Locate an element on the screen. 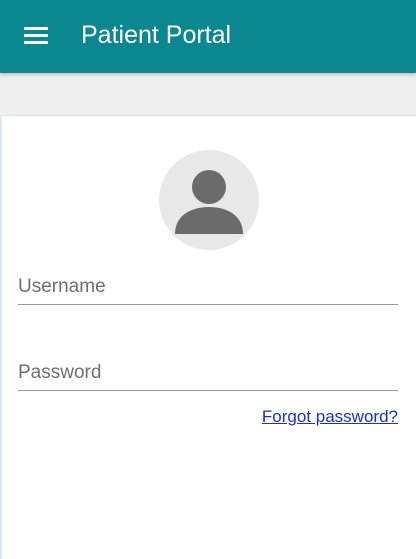  password-input is located at coordinates (208, 373).